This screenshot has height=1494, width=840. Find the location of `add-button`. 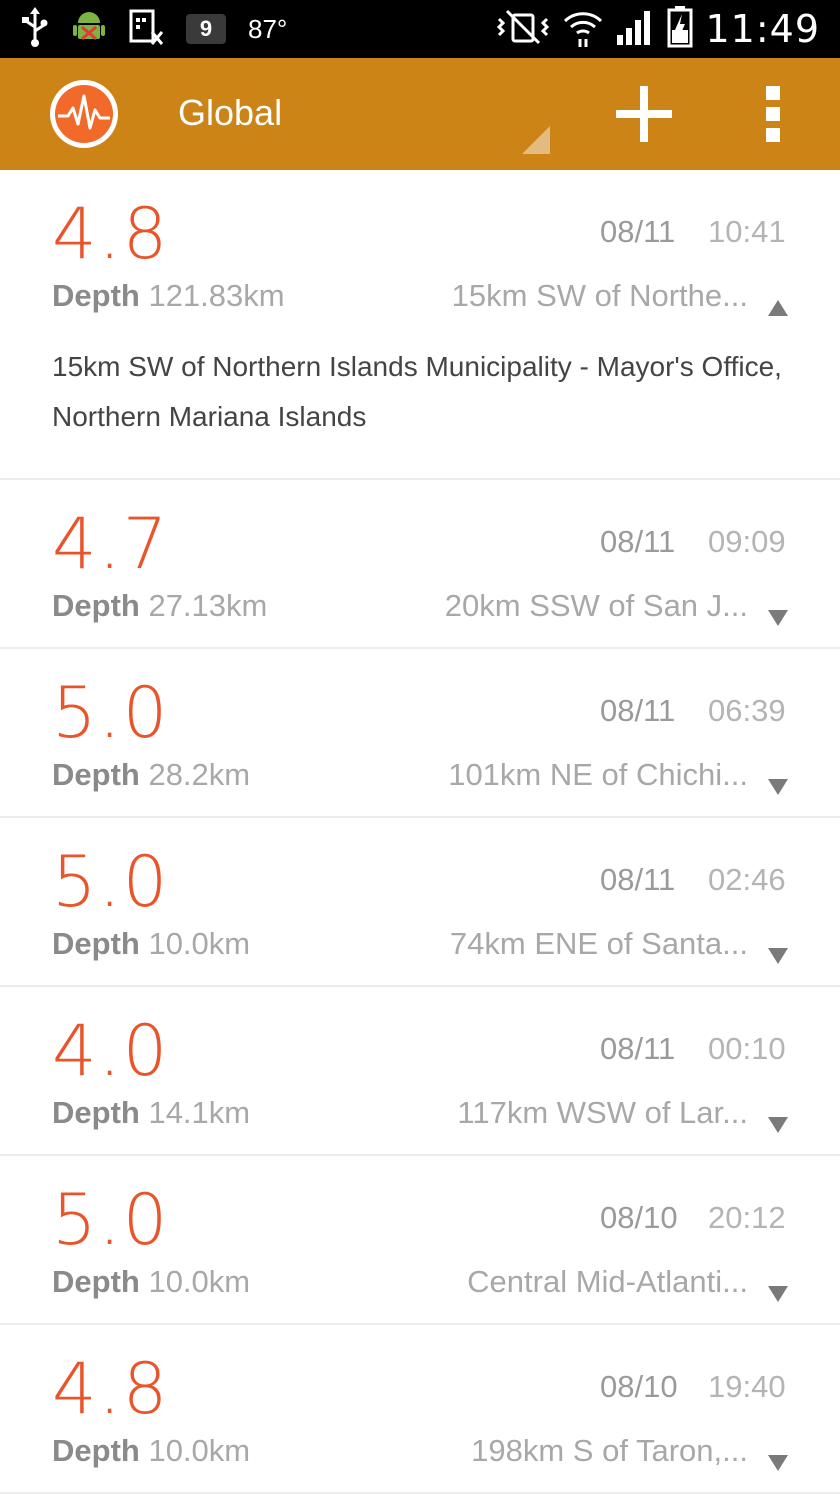

add-button is located at coordinates (644, 114).